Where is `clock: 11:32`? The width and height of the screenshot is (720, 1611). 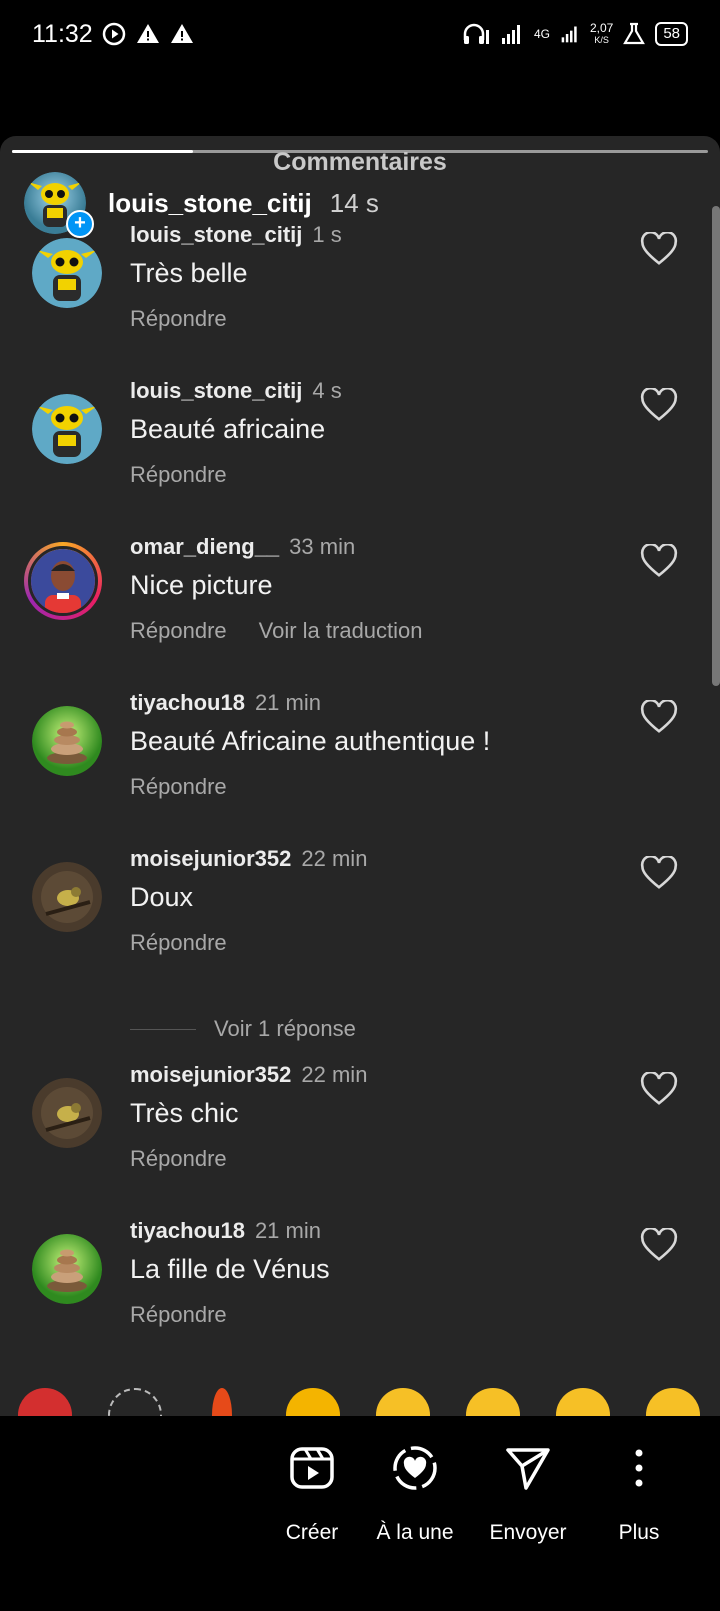 clock: 11:32 is located at coordinates (62, 34).